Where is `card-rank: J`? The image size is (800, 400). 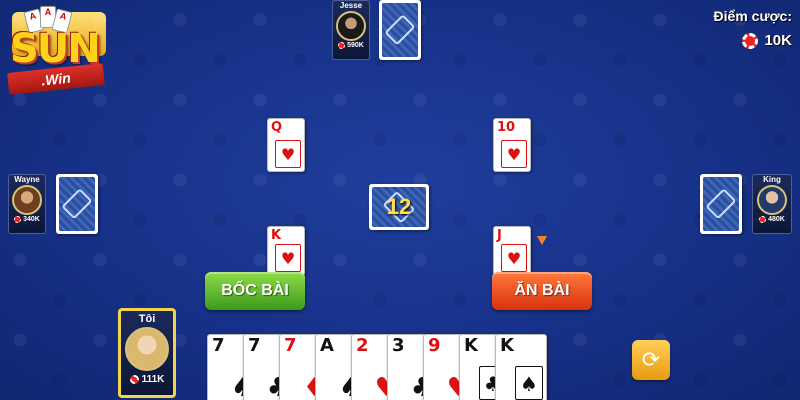
card-rank: J is located at coordinates (499, 235).